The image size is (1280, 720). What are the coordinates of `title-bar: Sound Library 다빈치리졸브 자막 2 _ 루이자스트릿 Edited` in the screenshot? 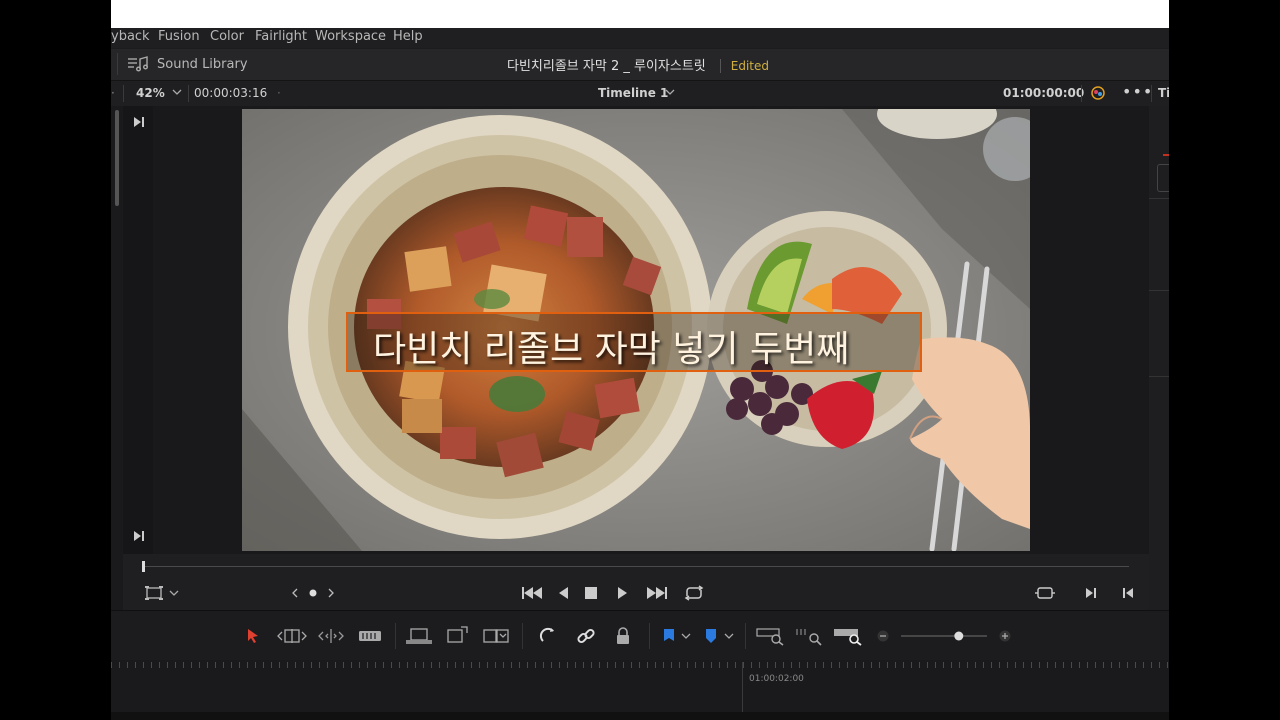 It's located at (640, 65).